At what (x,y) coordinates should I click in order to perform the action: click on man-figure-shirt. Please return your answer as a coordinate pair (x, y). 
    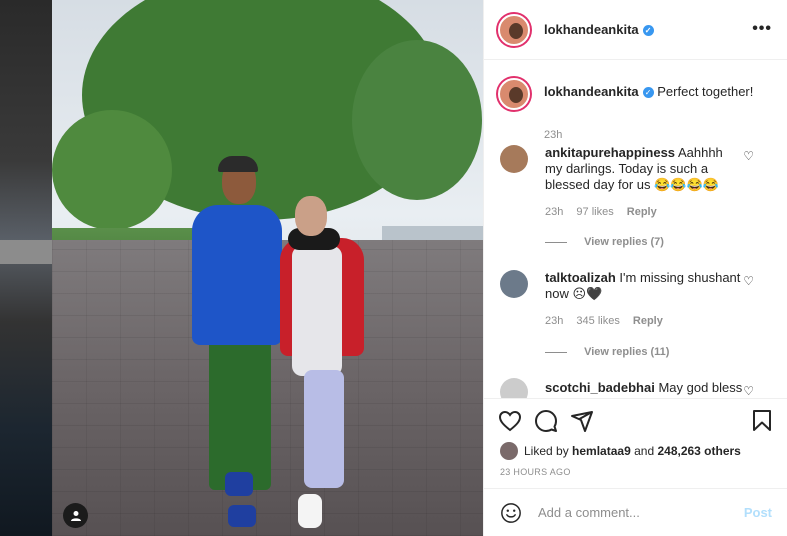
    Looking at the image, I should click on (237, 275).